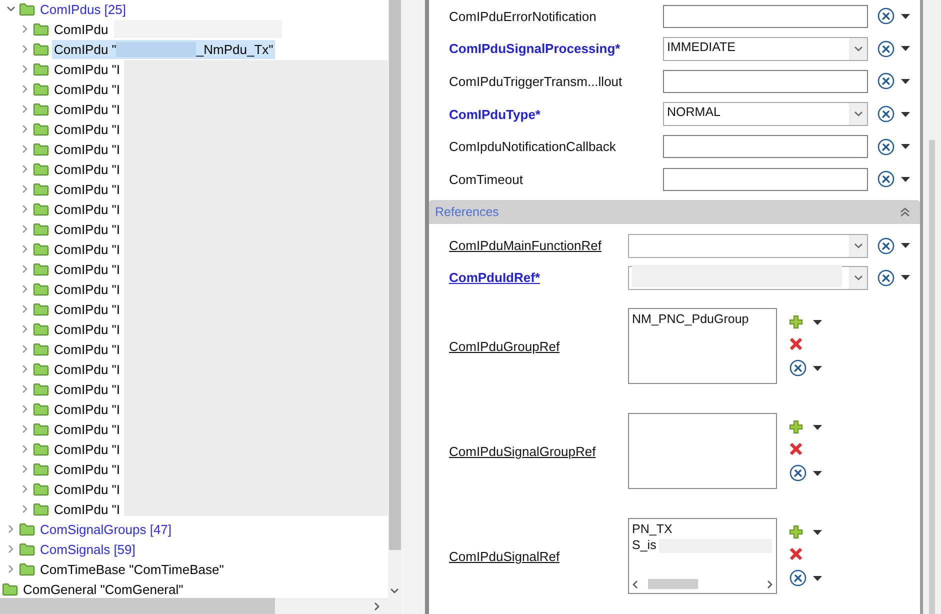  Describe the element at coordinates (106, 529) in the screenshot. I see `tree-item: ComSignalGroups [47]` at that location.